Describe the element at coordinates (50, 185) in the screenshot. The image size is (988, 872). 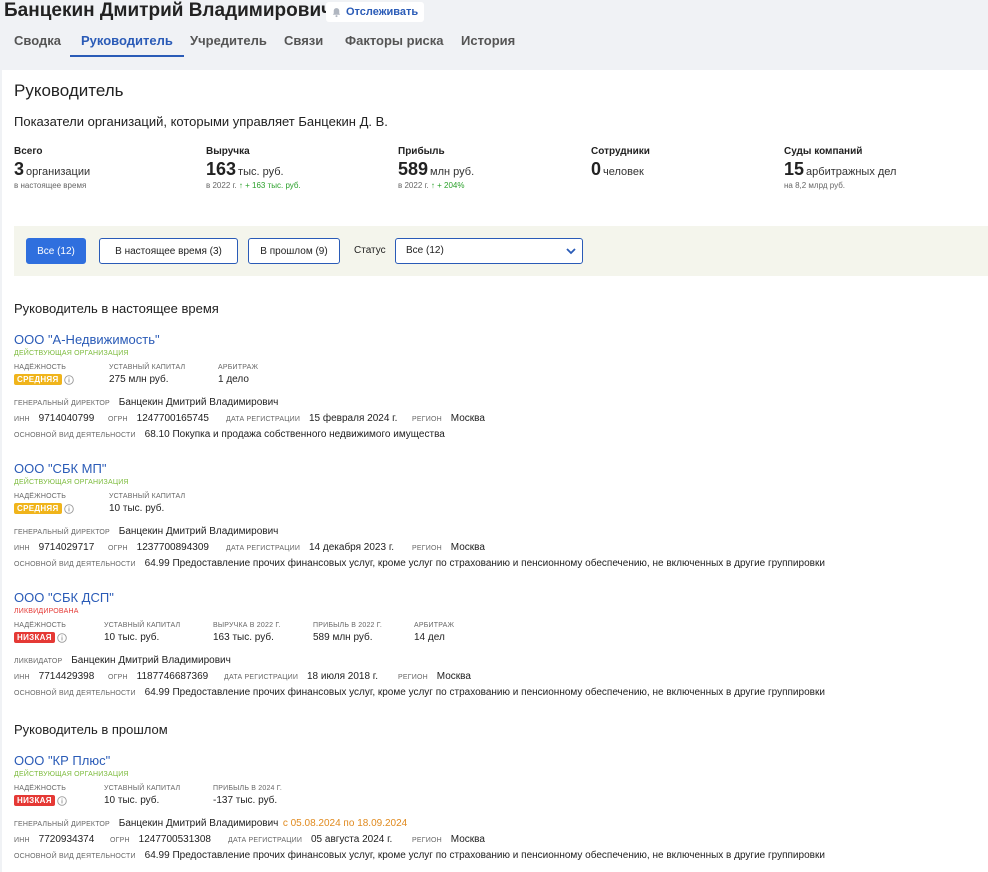
I see `stat-note: в настоящее время` at that location.